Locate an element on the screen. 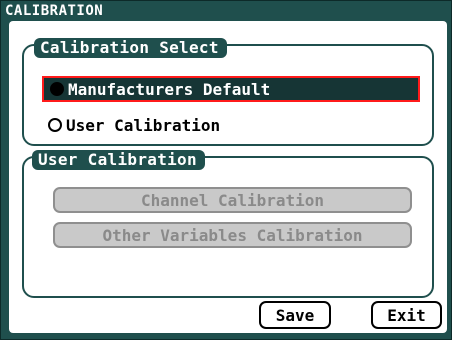 The height and width of the screenshot is (340, 452). user-calibration-legend: User Calibration is located at coordinates (118, 160).